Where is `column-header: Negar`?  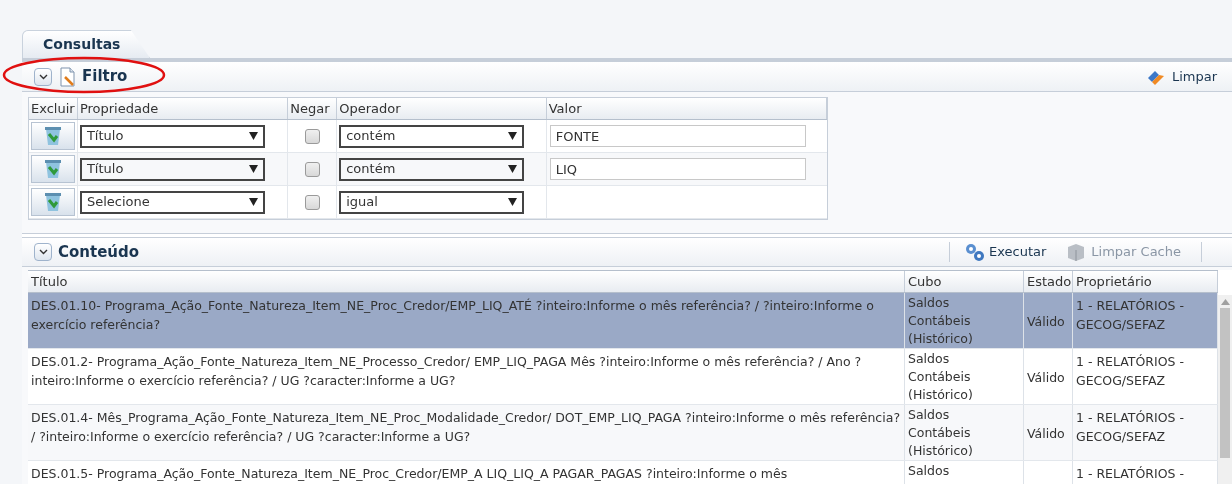 column-header: Negar is located at coordinates (313, 108).